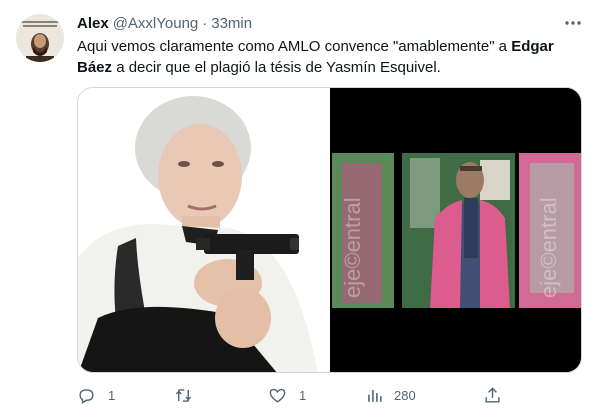 The width and height of the screenshot is (599, 418). I want to click on watermark-right: eje©entral, so click(548, 247).